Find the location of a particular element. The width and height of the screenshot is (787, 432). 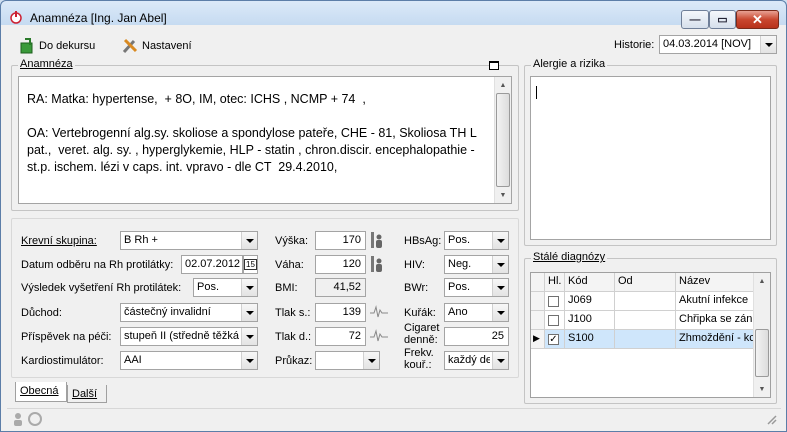

kardio-value: AAI is located at coordinates (133, 360).